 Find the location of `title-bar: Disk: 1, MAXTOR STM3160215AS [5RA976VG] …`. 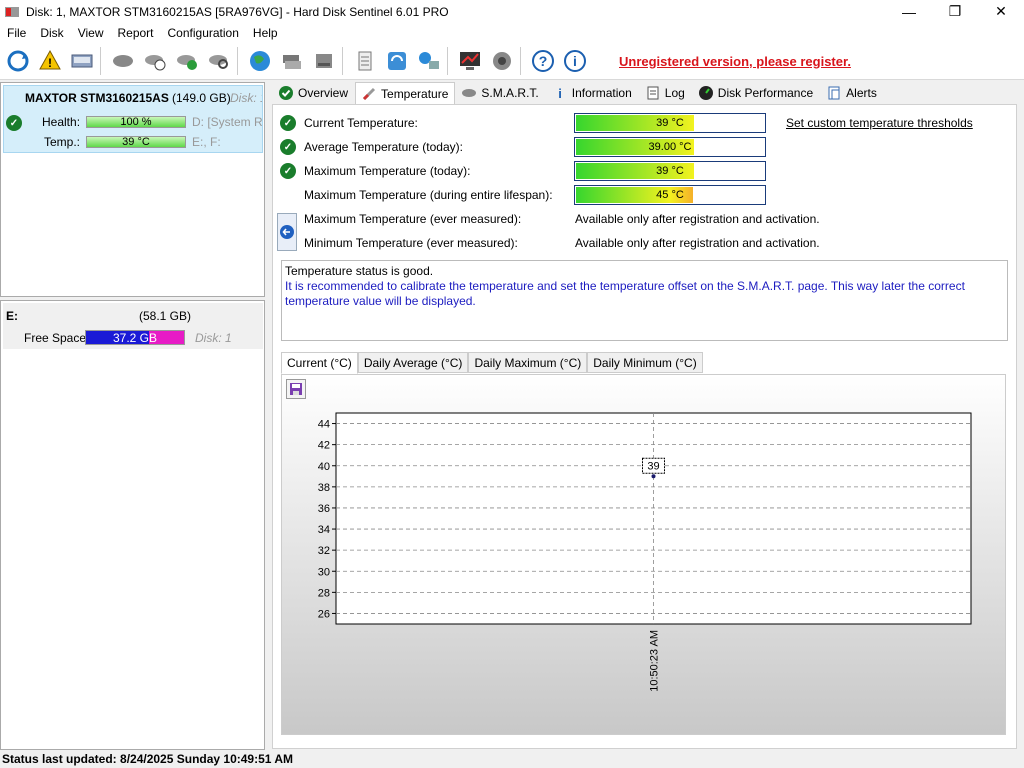

title-bar: Disk: 1, MAXTOR STM3160215AS [5RA976VG] … is located at coordinates (512, 11).